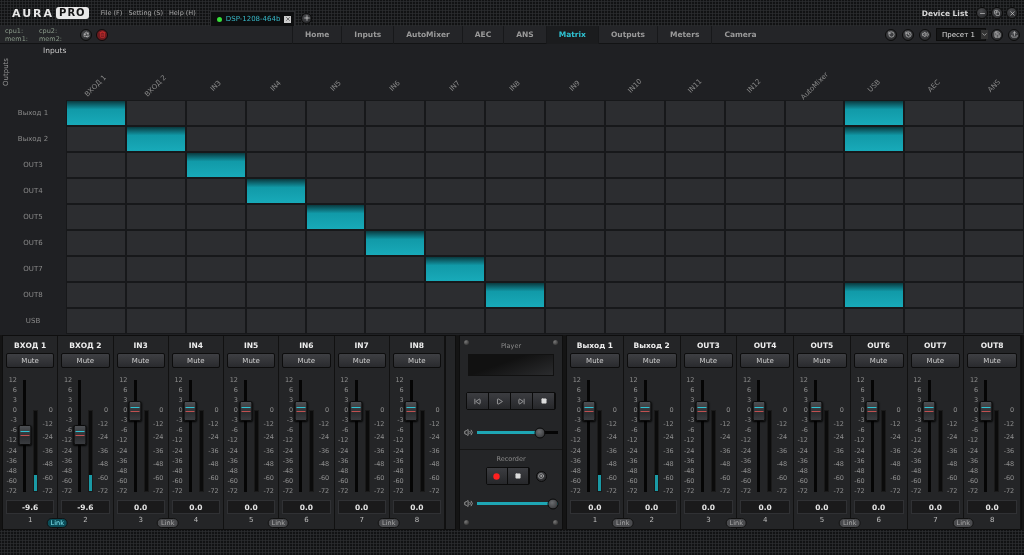 The height and width of the screenshot is (555, 1024). What do you see at coordinates (500, 401) in the screenshot?
I see `play-button` at bounding box center [500, 401].